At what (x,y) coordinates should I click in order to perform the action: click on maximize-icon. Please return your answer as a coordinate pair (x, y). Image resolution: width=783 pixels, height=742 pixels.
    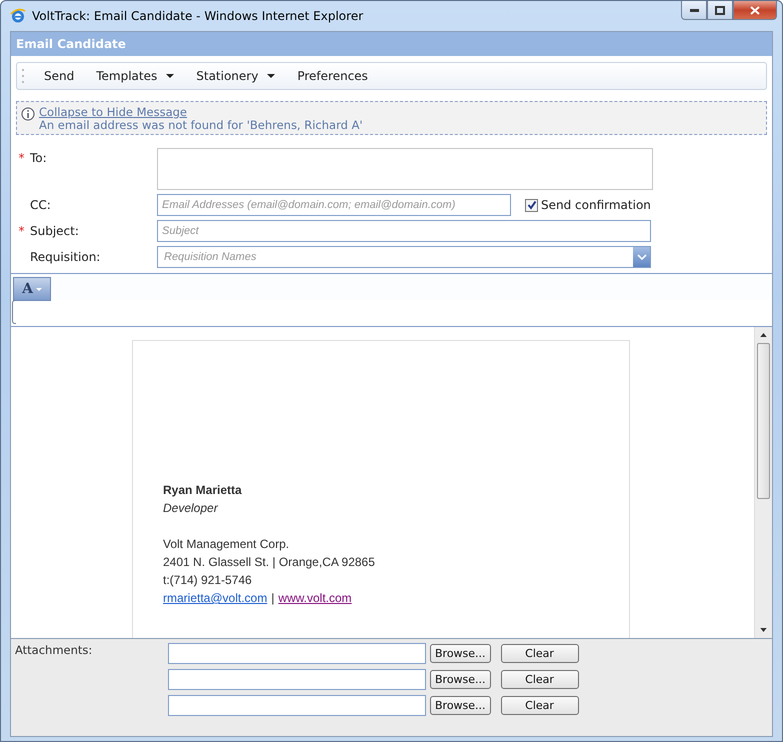
    Looking at the image, I should click on (720, 10).